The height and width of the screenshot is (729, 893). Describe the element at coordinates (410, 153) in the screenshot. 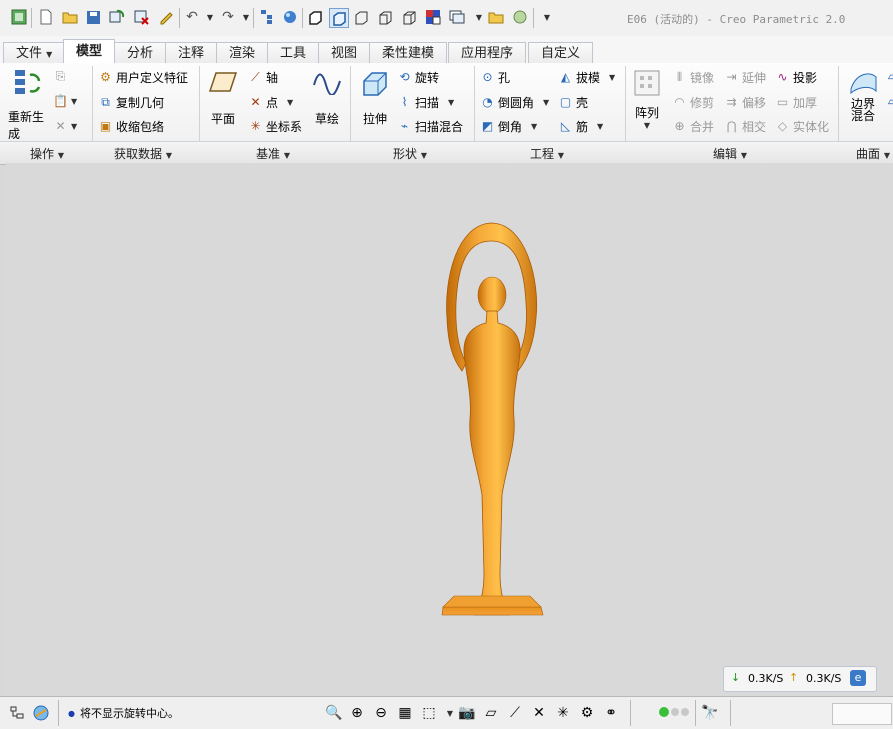

I see `group-shape: 形状 ▼` at that location.